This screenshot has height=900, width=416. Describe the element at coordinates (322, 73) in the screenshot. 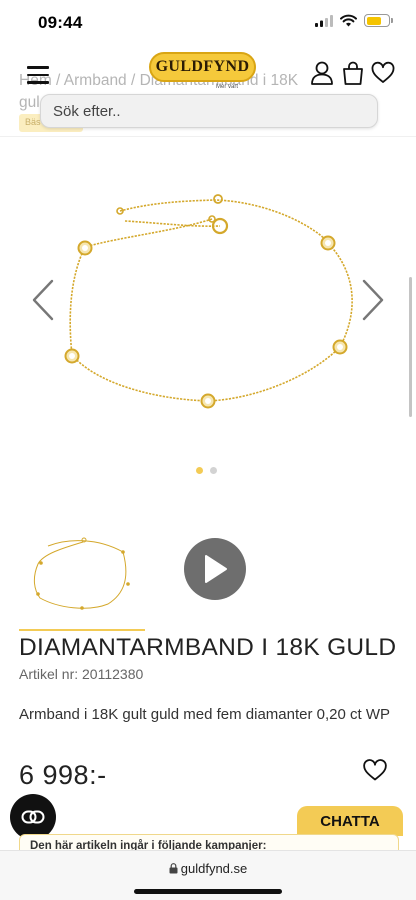

I see `user-icon` at that location.